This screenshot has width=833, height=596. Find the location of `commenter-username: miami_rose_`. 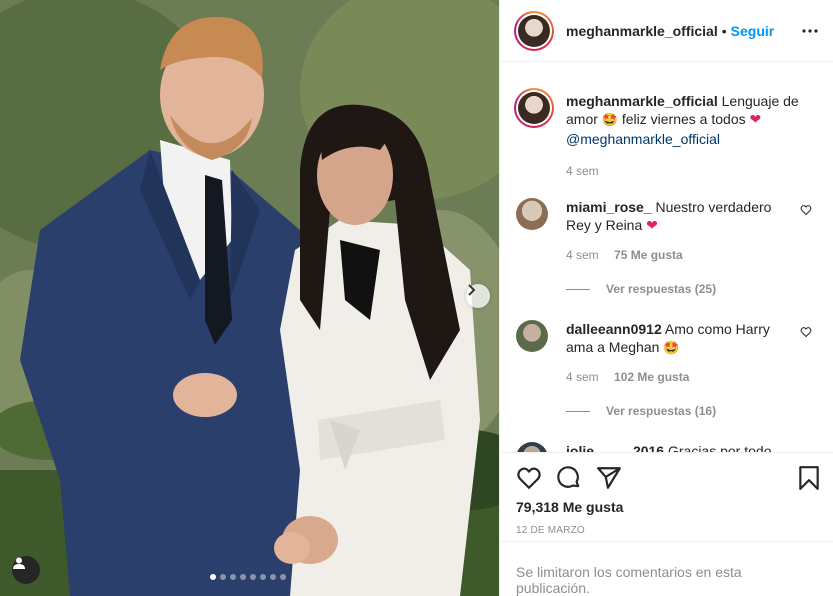

commenter-username: miami_rose_ is located at coordinates (609, 207).